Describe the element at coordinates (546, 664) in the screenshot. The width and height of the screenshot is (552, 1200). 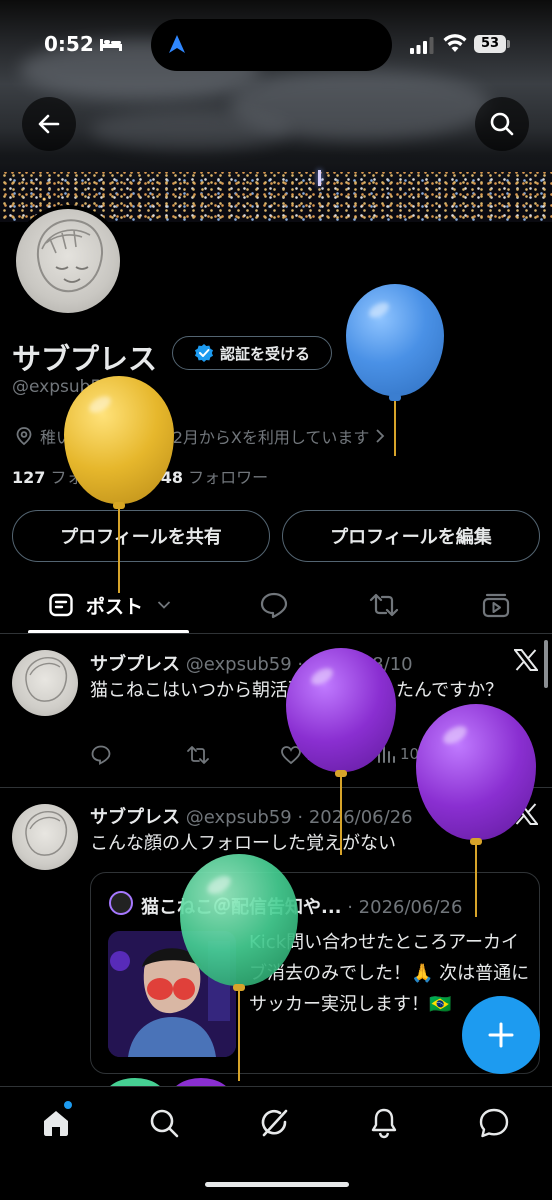
I see `scrollbar` at that location.